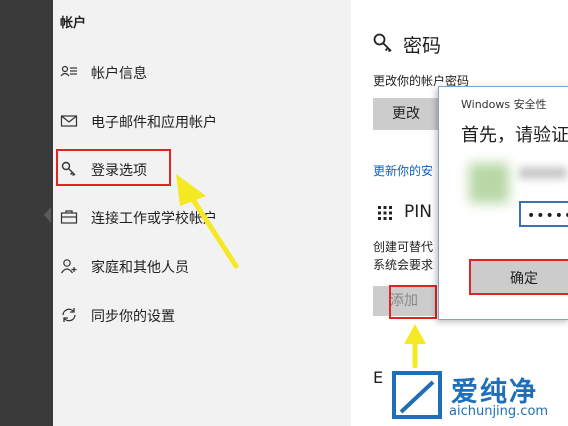 The height and width of the screenshot is (426, 568). What do you see at coordinates (385, 213) in the screenshot?
I see `pin-keypad-icon` at bounding box center [385, 213].